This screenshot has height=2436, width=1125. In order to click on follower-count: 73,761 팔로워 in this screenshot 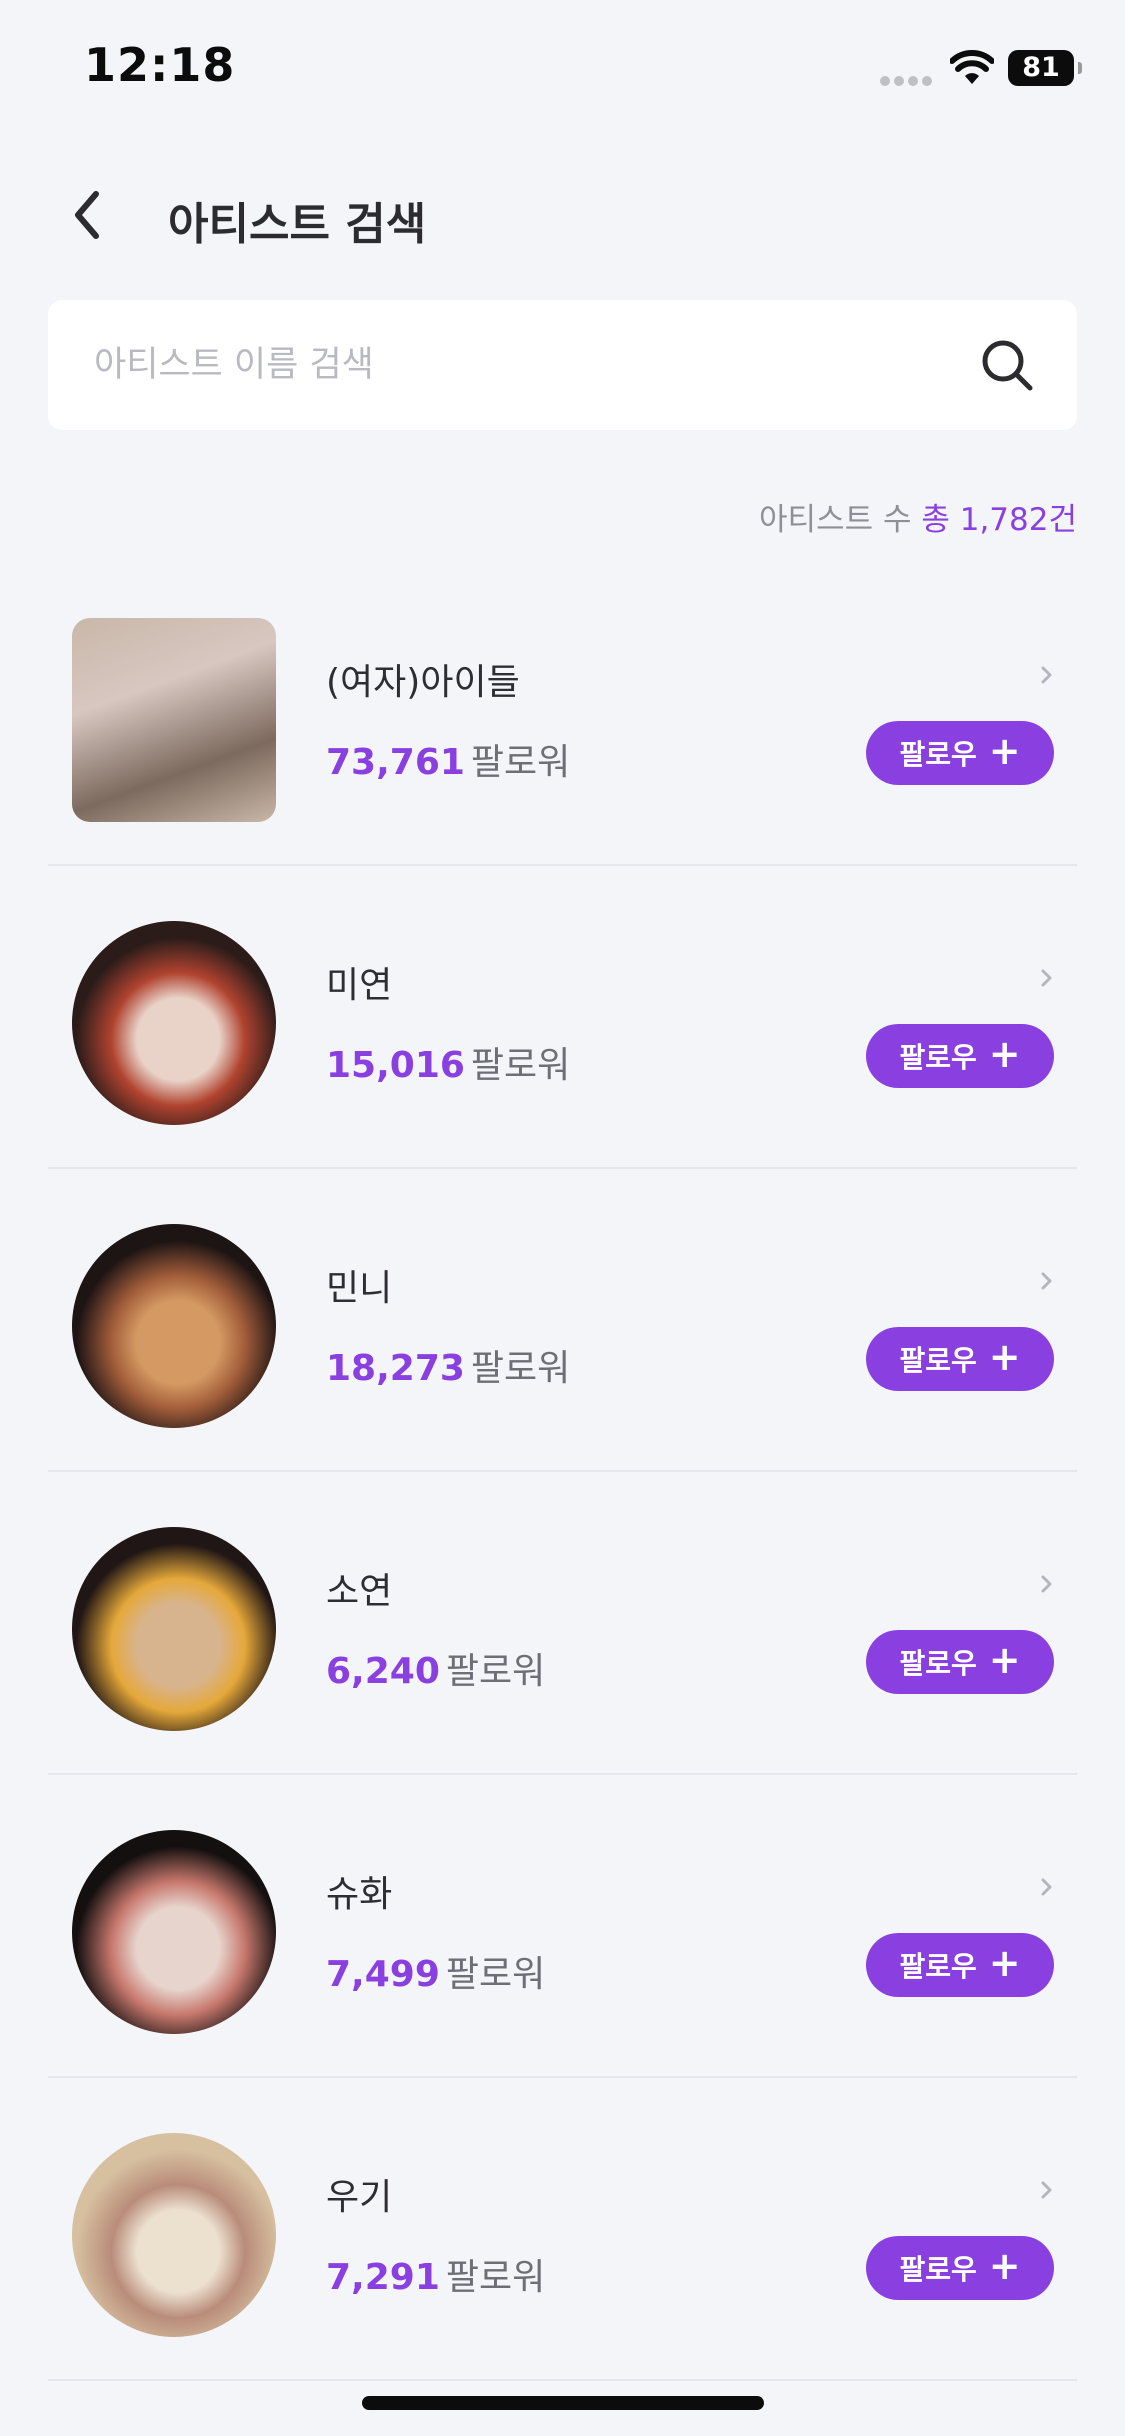, I will do `click(448, 759)`.